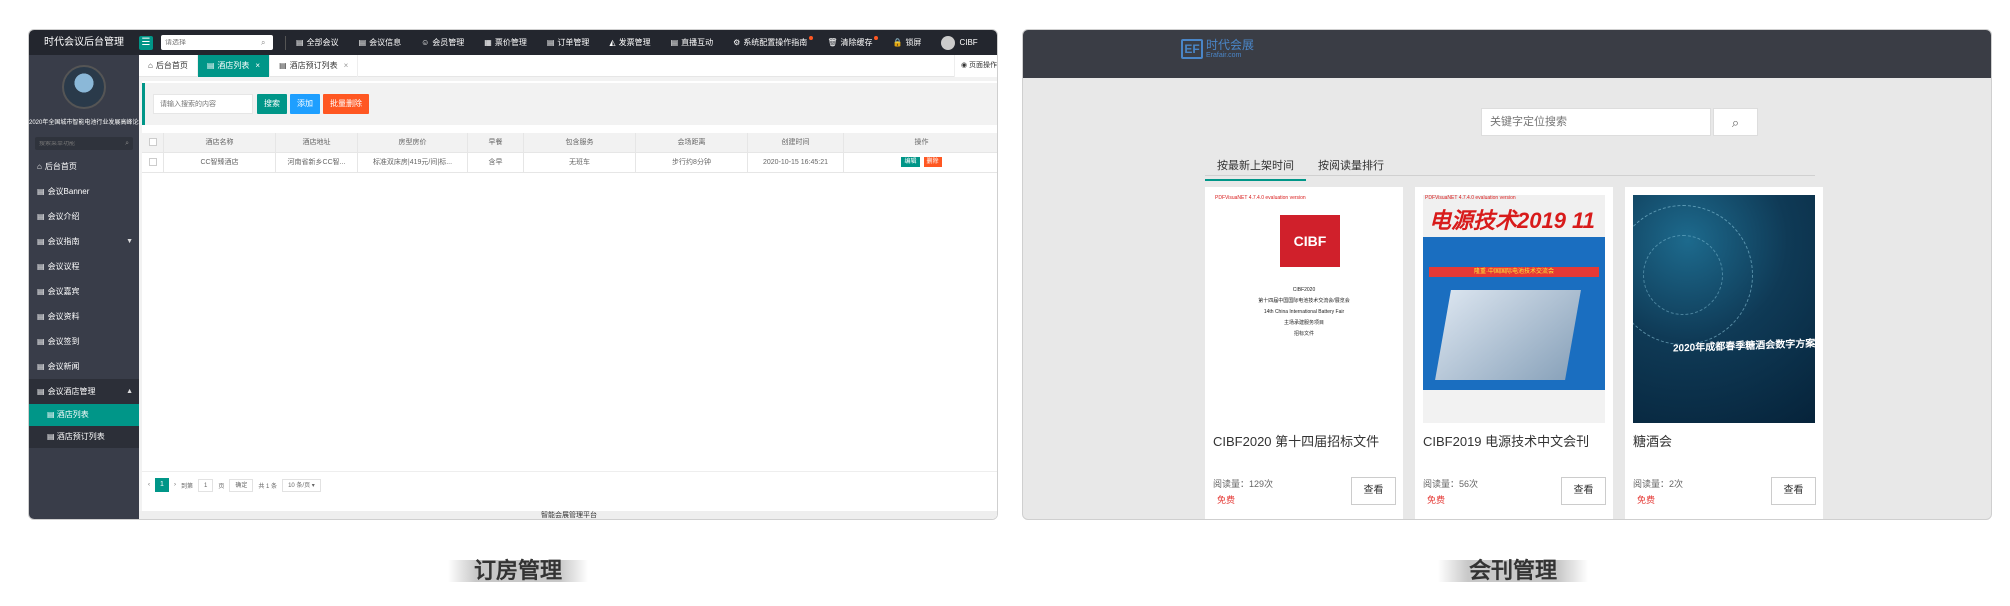 The width and height of the screenshot is (2010, 606). What do you see at coordinates (84, 366) in the screenshot?
I see `sidebar-item-news: ▤ 会议新闻` at bounding box center [84, 366].